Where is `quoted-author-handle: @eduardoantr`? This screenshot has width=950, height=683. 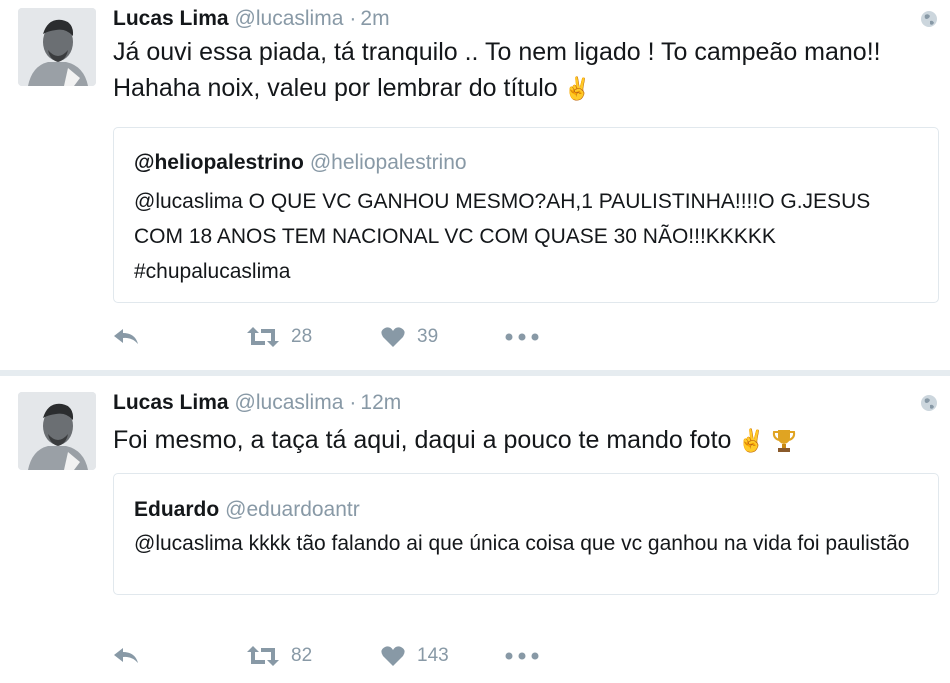
quoted-author-handle: @eduardoantr is located at coordinates (292, 509).